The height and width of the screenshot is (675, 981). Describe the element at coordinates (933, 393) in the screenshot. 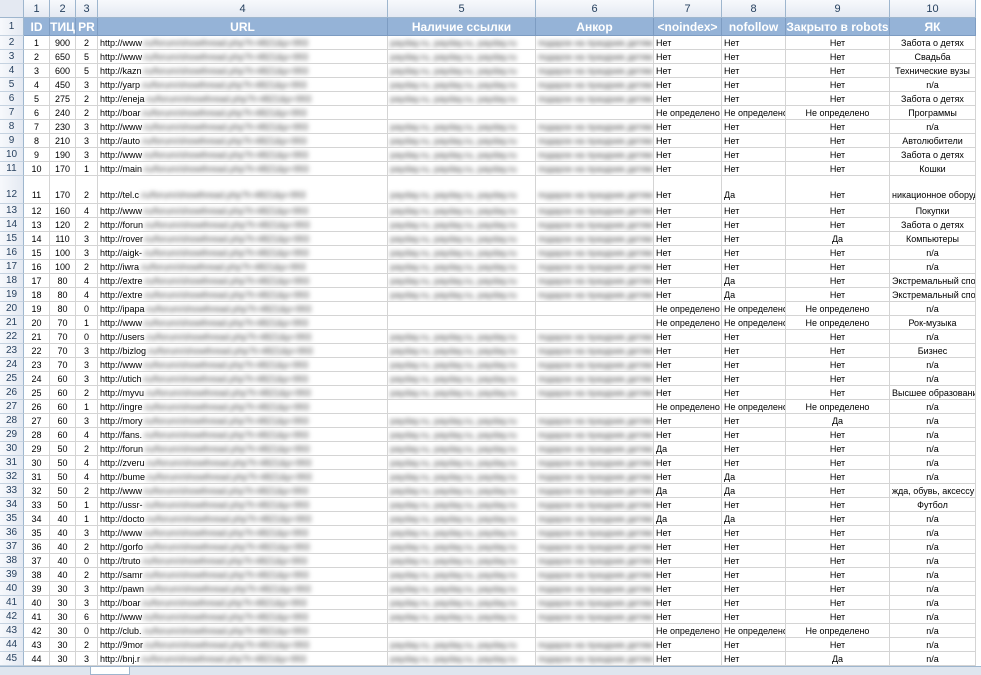

I see `cell-yak: Высшее образование` at that location.